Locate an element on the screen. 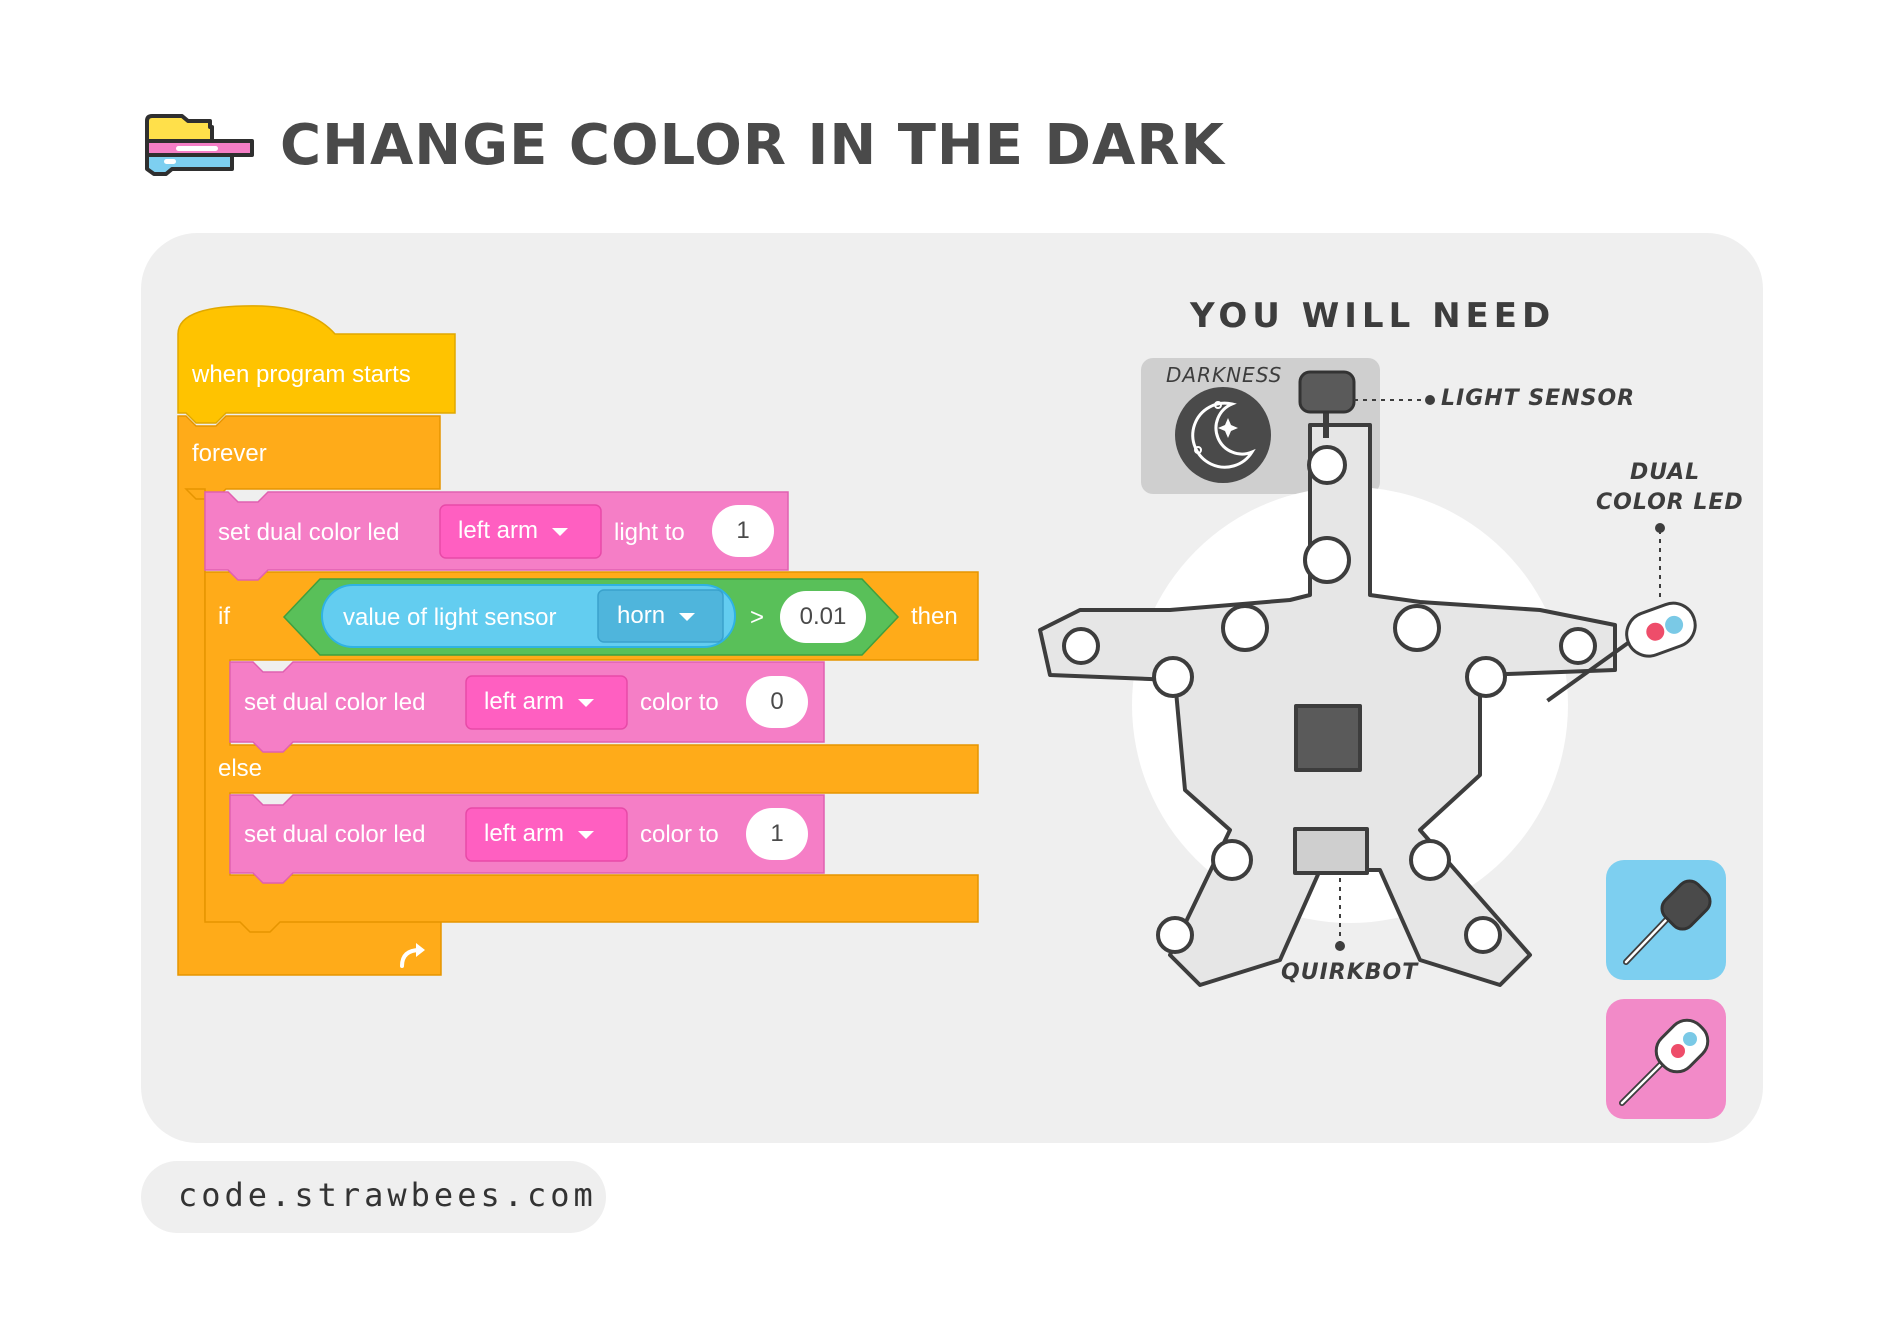 The image size is (1891, 1341). light-sensor-icon is located at coordinates (1667, 922).